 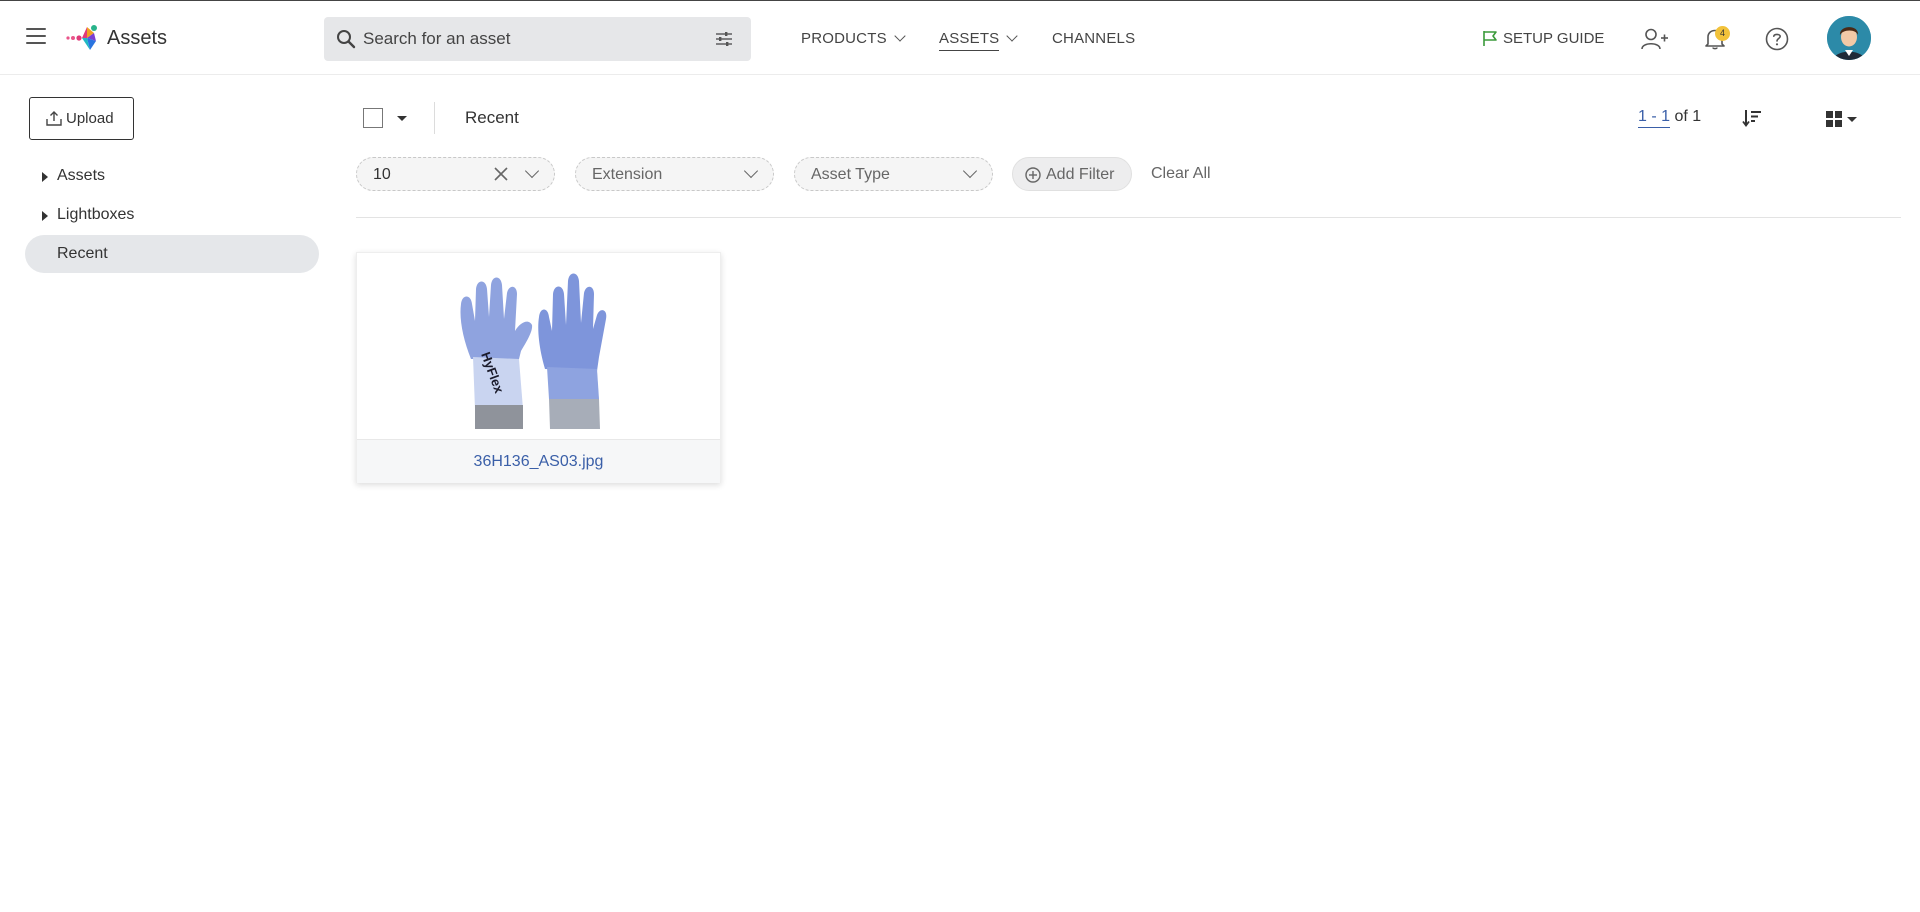 What do you see at coordinates (1722, 33) in the screenshot?
I see `notification-badge: 4` at bounding box center [1722, 33].